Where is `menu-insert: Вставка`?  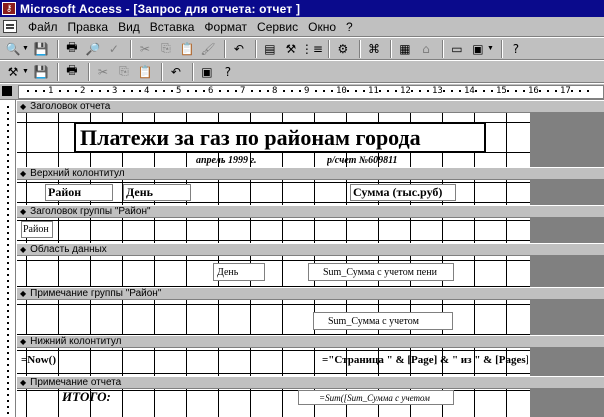
menu-insert: Вставка is located at coordinates (172, 27).